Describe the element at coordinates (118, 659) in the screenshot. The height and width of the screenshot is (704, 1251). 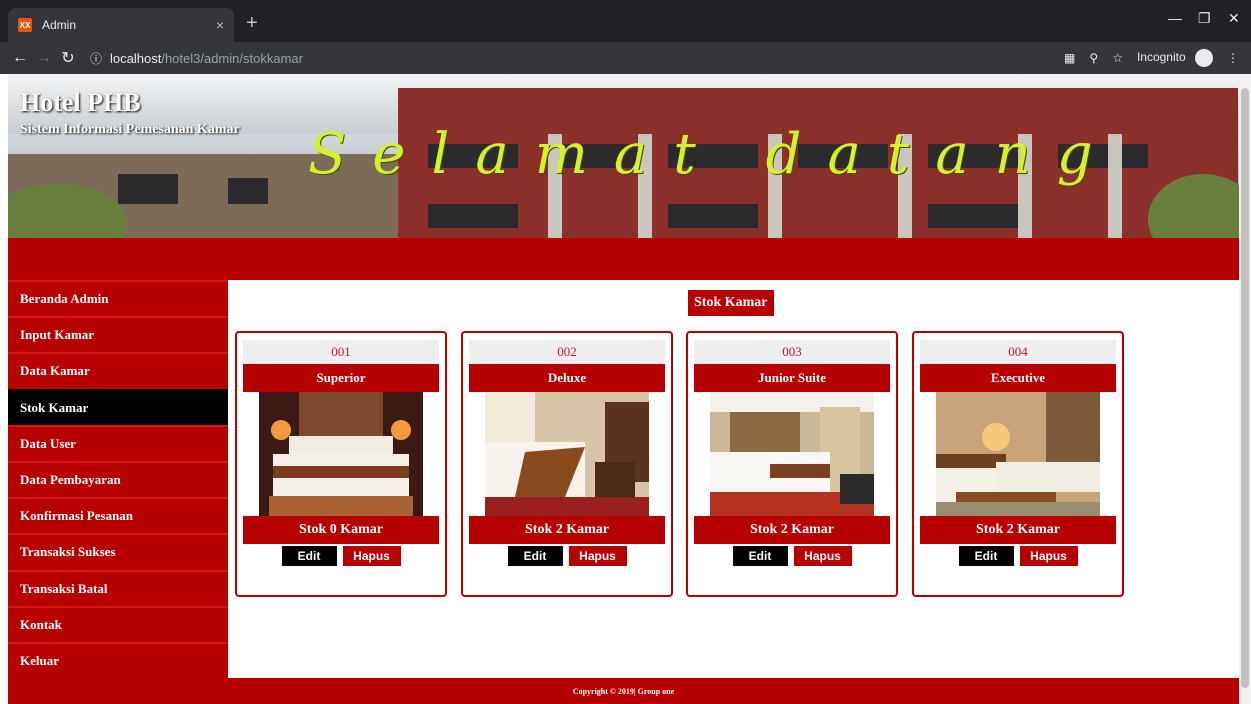
I see `sidebar-item-keluar: Keluar` at that location.